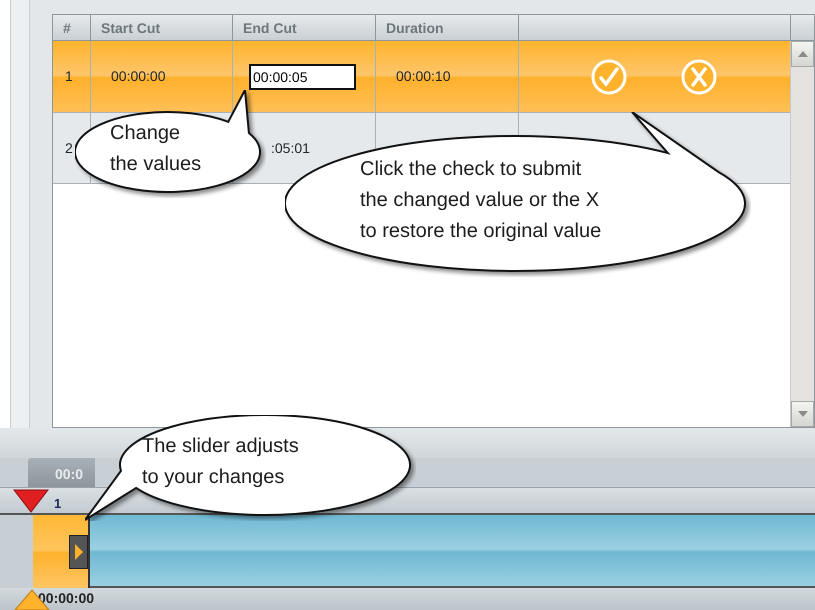 The height and width of the screenshot is (610, 815). What do you see at coordinates (58, 503) in the screenshot?
I see `track-number: 1` at bounding box center [58, 503].